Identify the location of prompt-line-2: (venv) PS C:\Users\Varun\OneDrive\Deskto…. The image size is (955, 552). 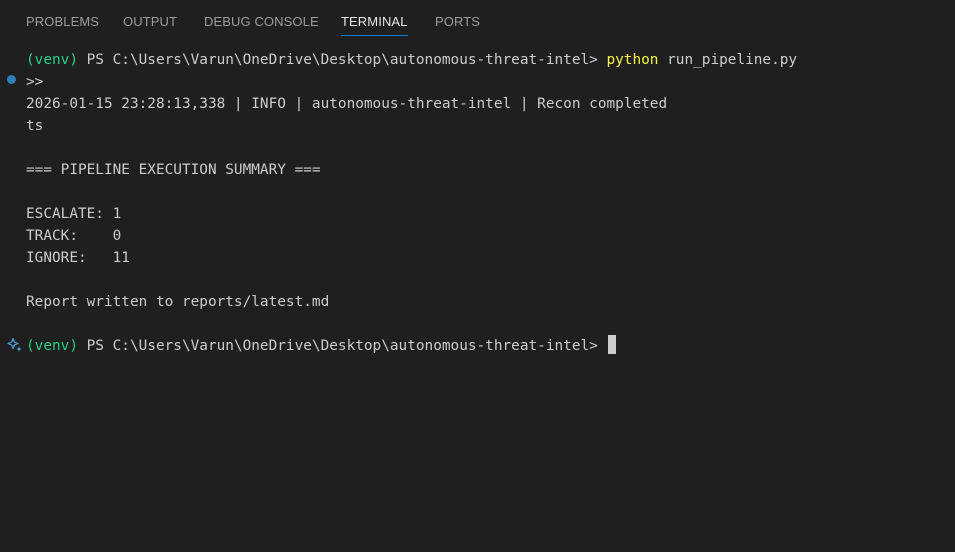
(321, 346).